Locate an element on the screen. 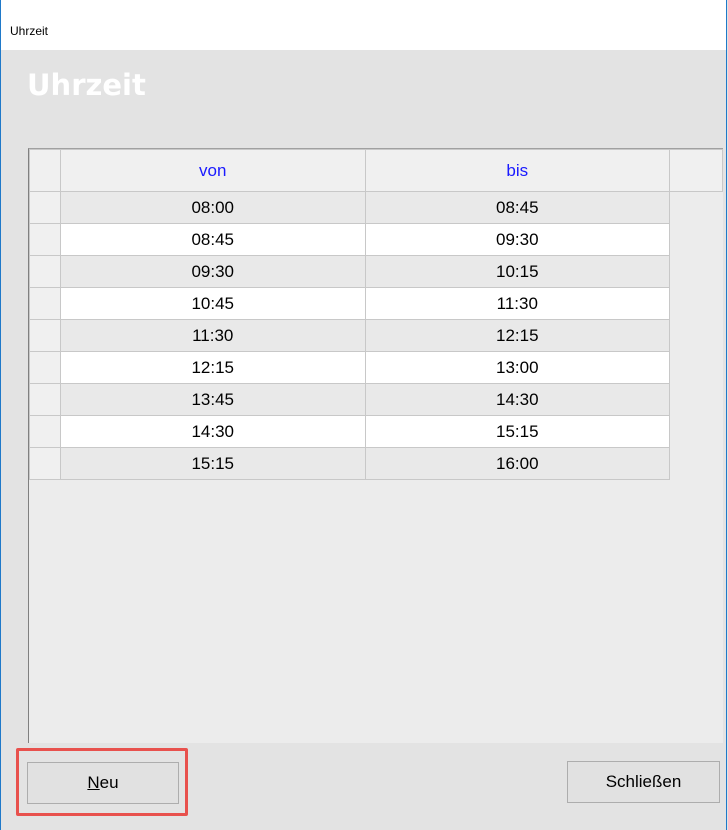 The width and height of the screenshot is (728, 830). new-button: Neu is located at coordinates (103, 783).